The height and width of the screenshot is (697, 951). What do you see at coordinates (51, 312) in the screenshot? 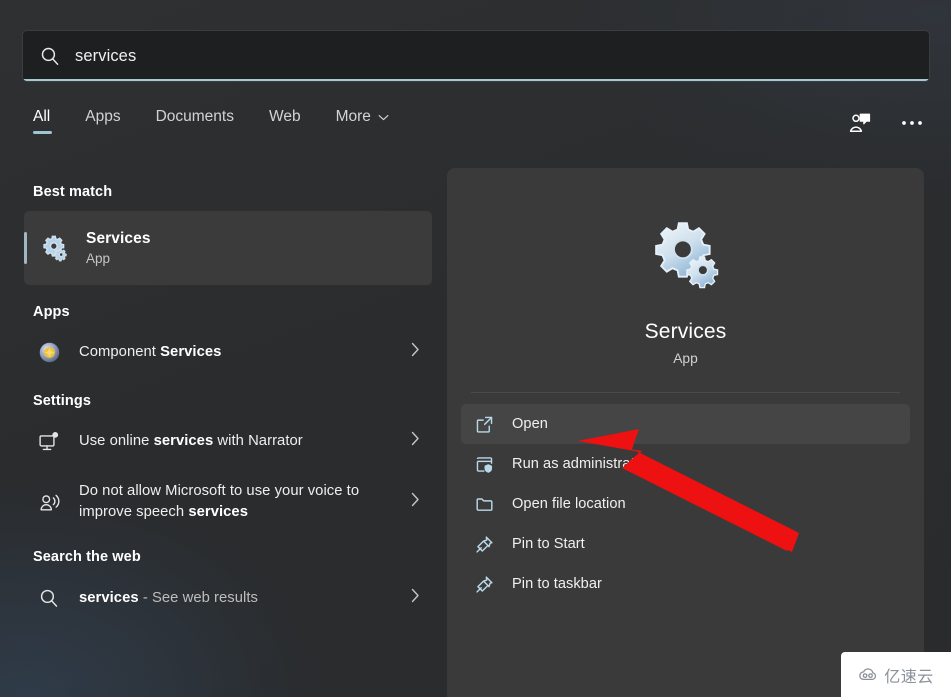
I see `section-label-apps: Apps` at bounding box center [51, 312].